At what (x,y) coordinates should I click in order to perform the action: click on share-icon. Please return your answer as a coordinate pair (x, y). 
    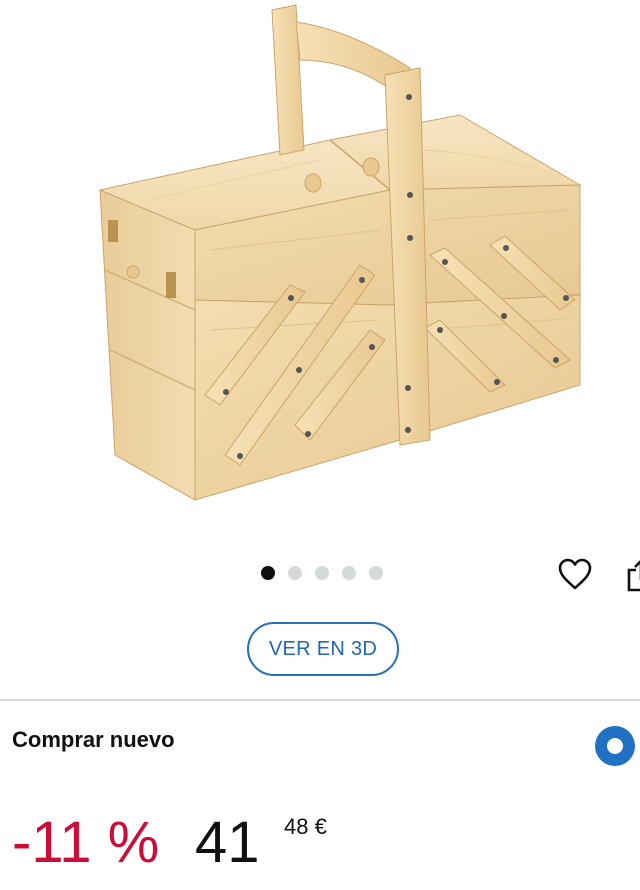
    Looking at the image, I should click on (633, 576).